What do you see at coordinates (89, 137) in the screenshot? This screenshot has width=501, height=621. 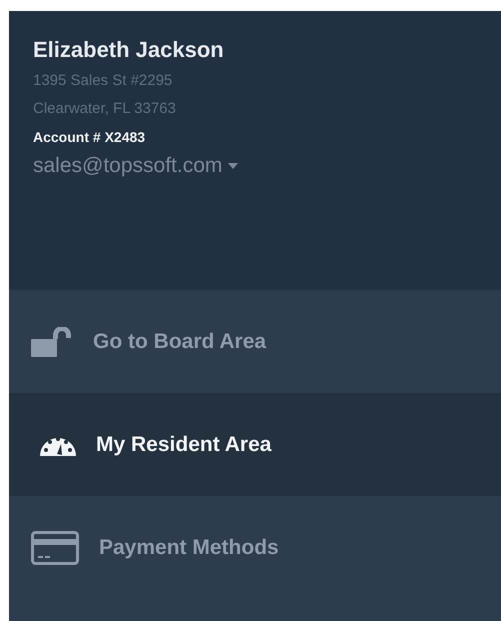 I see `account-number: Account # X2483` at bounding box center [89, 137].